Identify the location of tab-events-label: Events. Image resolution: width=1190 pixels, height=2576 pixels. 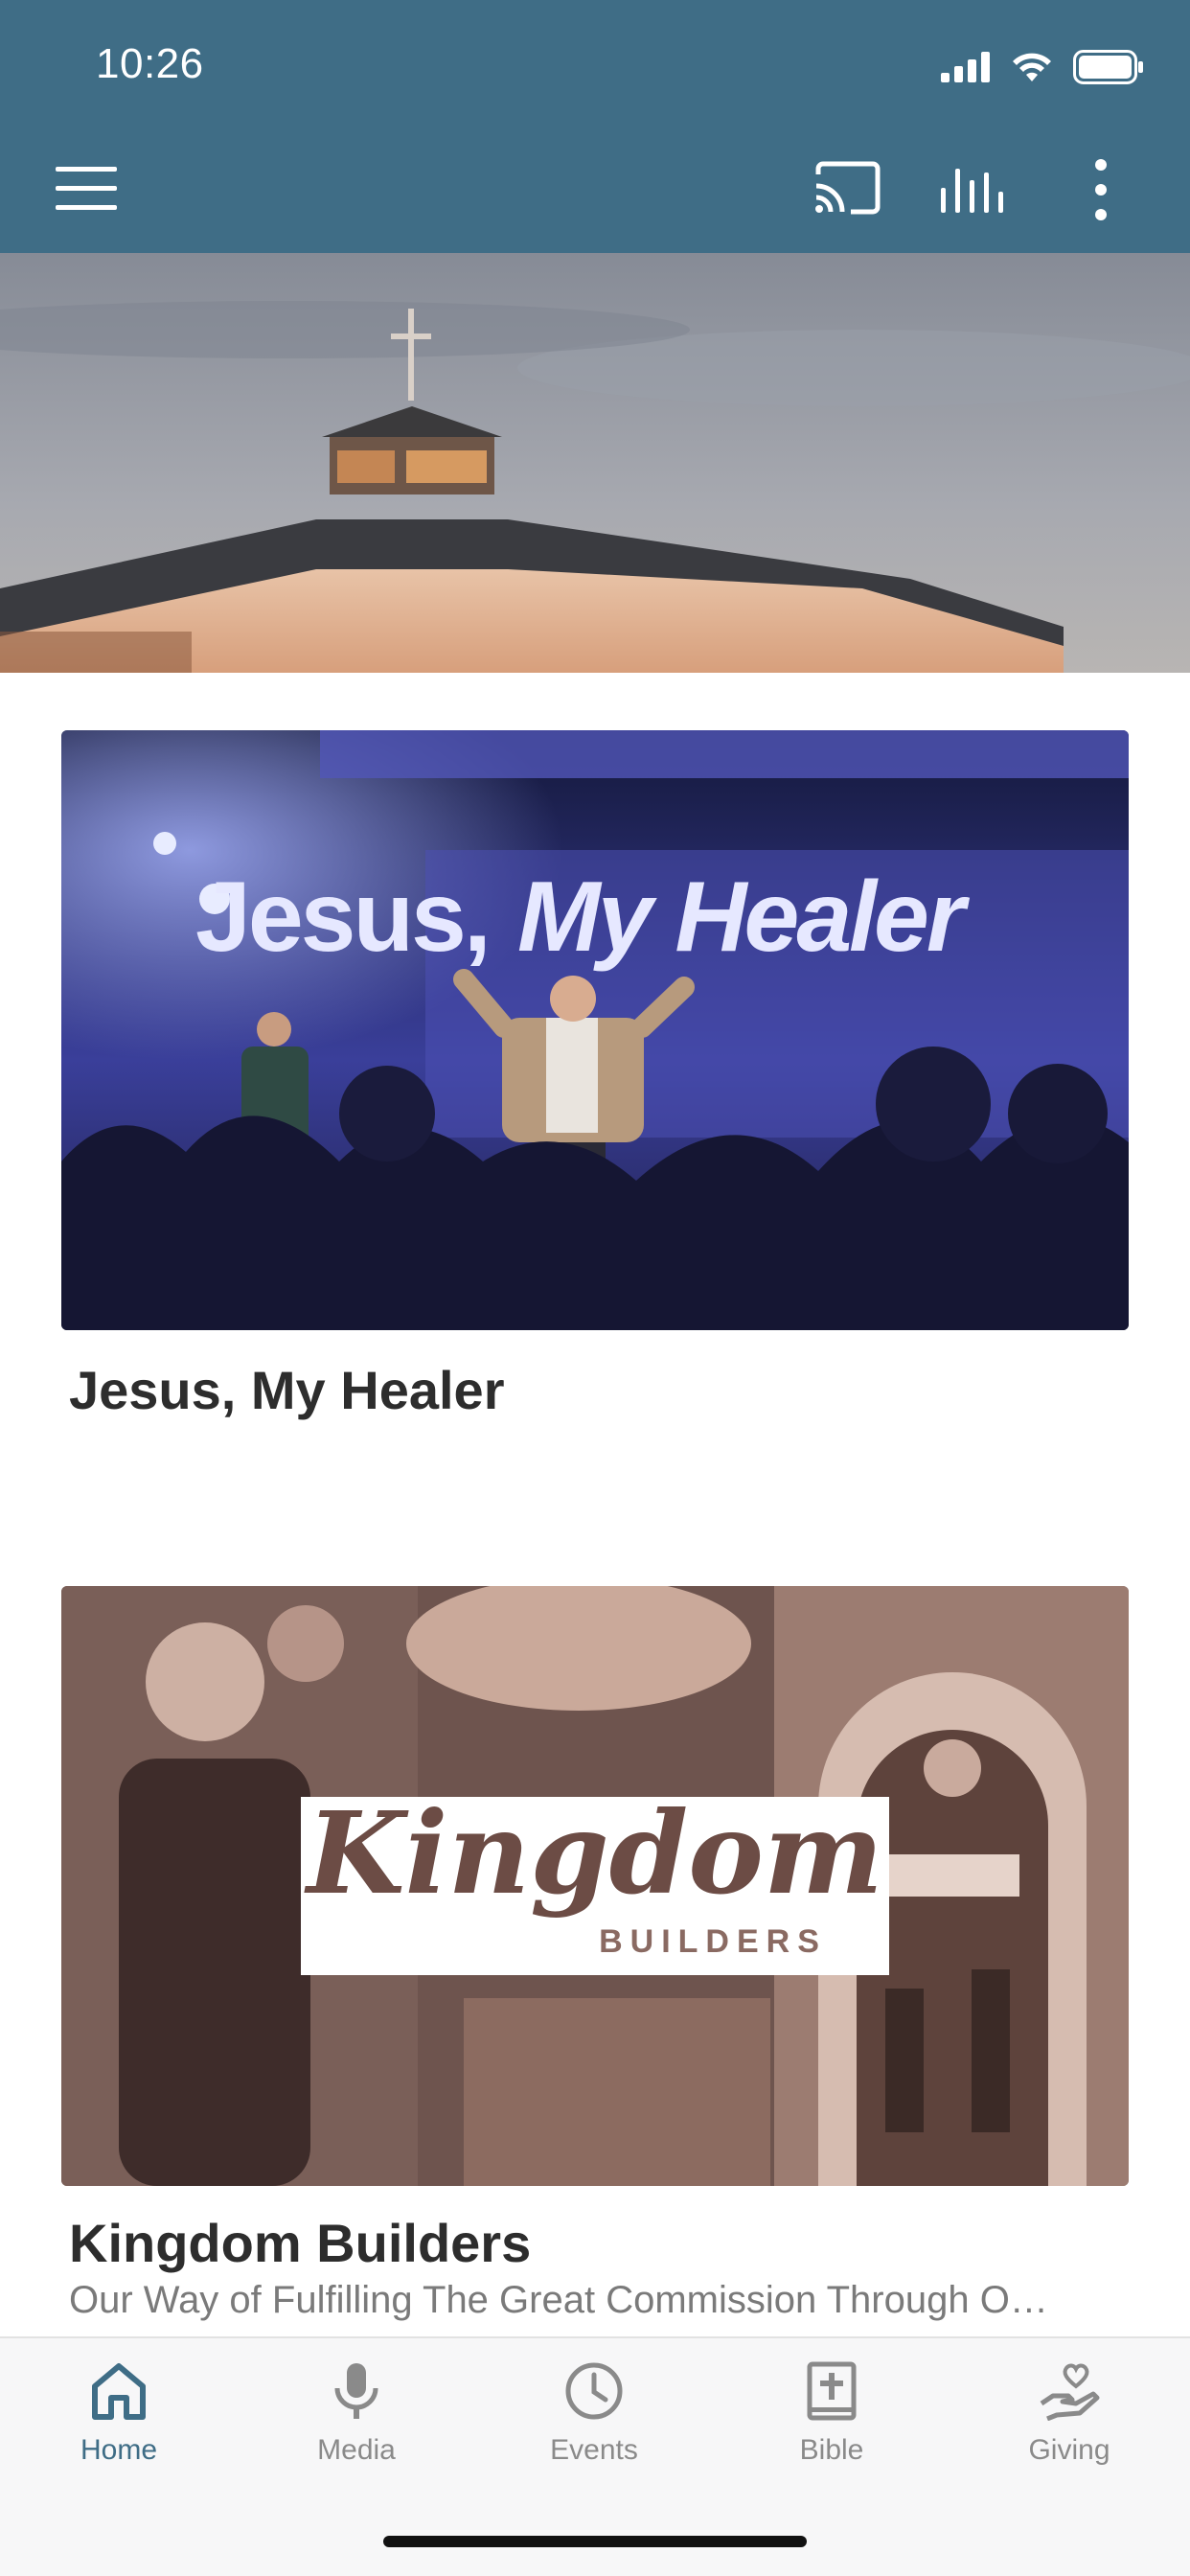
(594, 2450).